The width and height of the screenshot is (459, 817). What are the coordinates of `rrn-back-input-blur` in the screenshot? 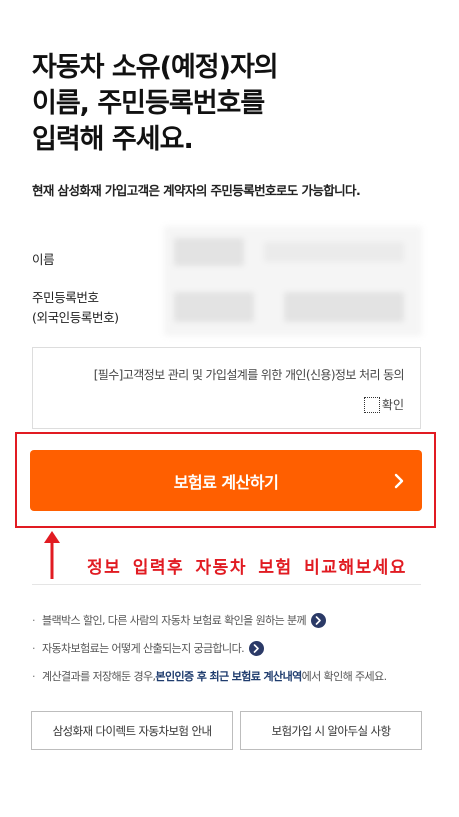 It's located at (344, 307).